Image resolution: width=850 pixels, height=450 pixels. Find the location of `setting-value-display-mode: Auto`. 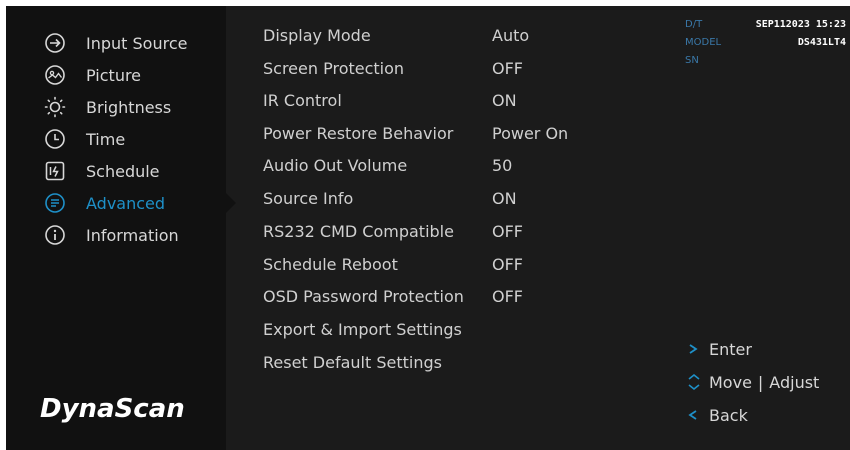

setting-value-display-mode: Auto is located at coordinates (510, 36).